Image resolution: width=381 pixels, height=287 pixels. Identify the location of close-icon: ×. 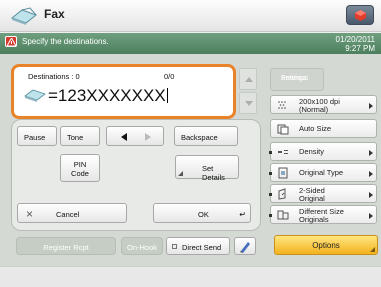
(30, 214).